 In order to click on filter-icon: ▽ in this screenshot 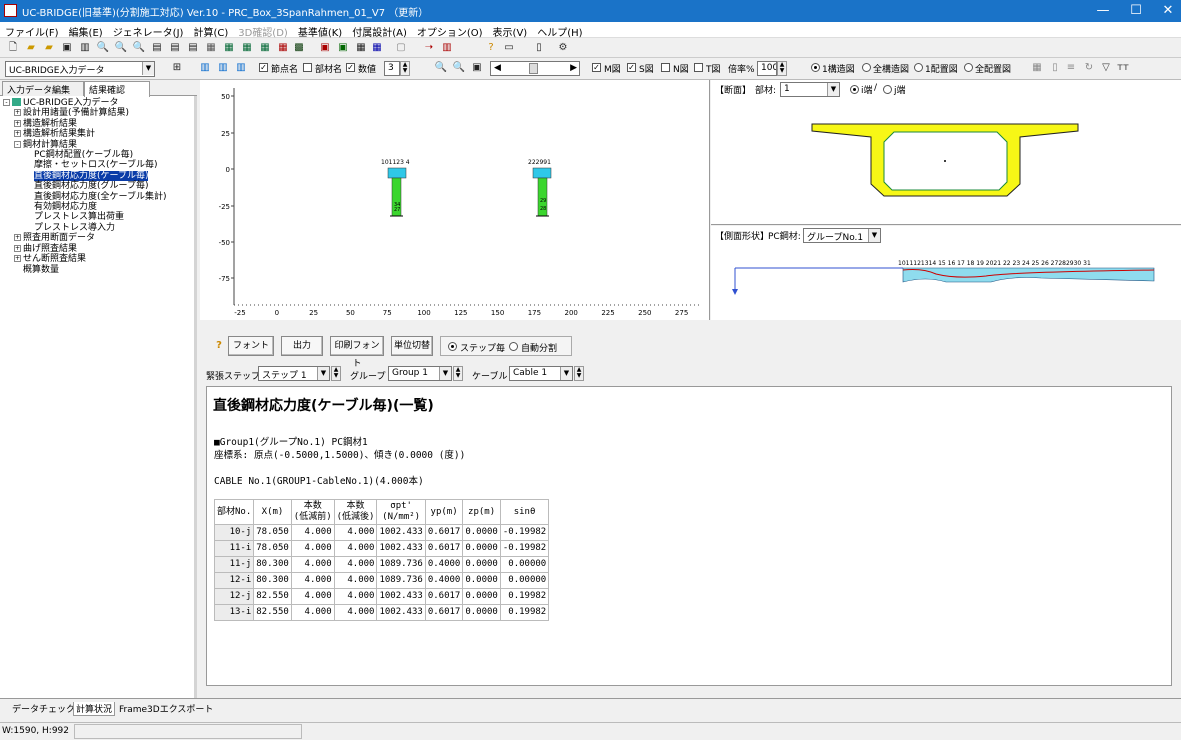, I will do `click(1106, 67)`.